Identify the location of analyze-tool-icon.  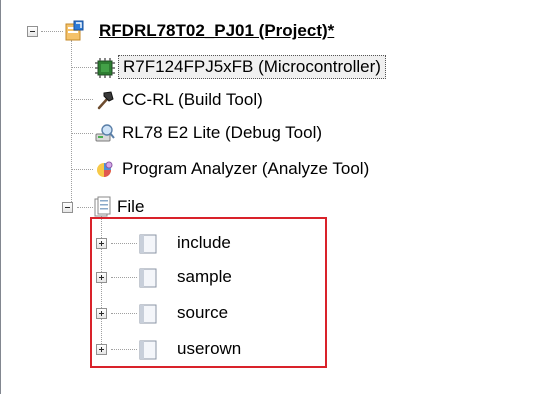
(105, 169).